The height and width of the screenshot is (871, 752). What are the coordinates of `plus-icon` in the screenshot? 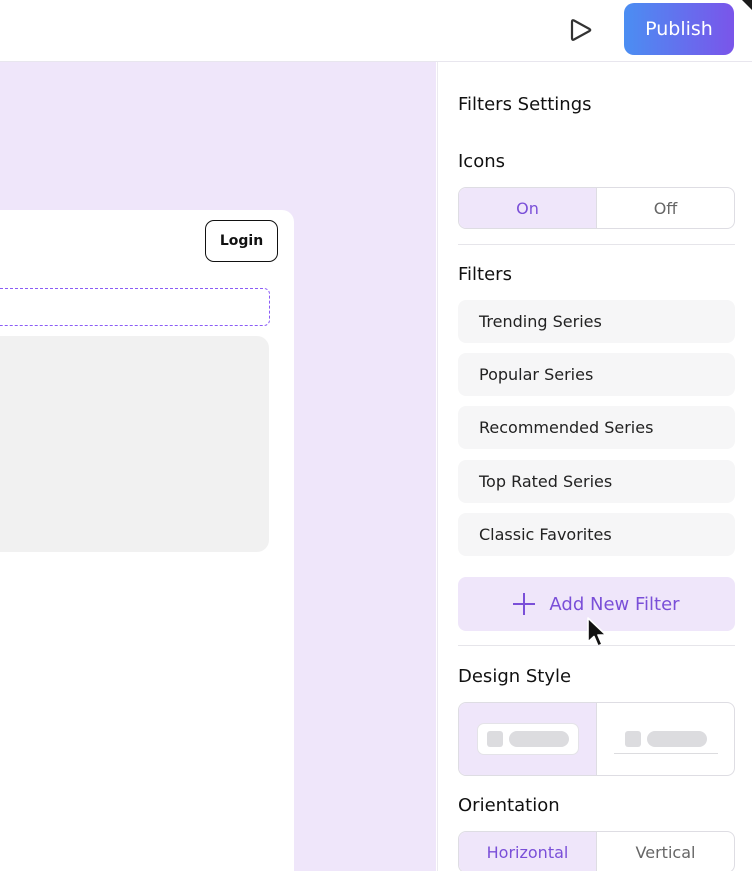 It's located at (524, 604).